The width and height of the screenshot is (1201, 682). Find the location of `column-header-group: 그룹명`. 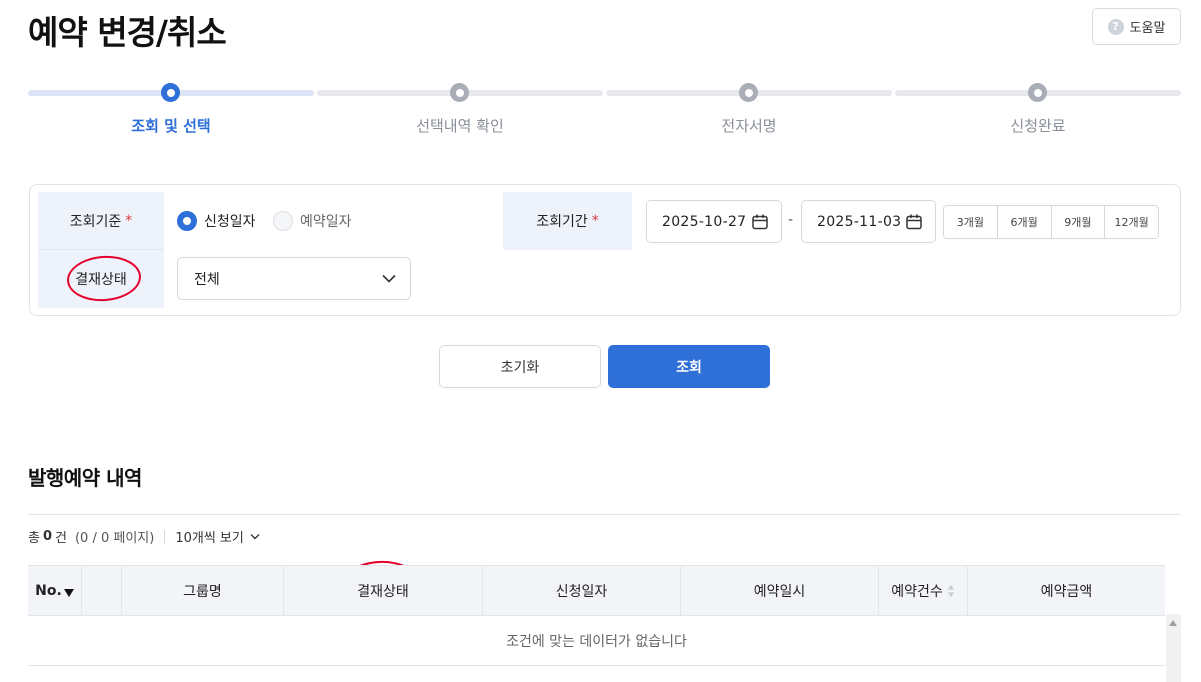

column-header-group: 그룹명 is located at coordinates (203, 590).